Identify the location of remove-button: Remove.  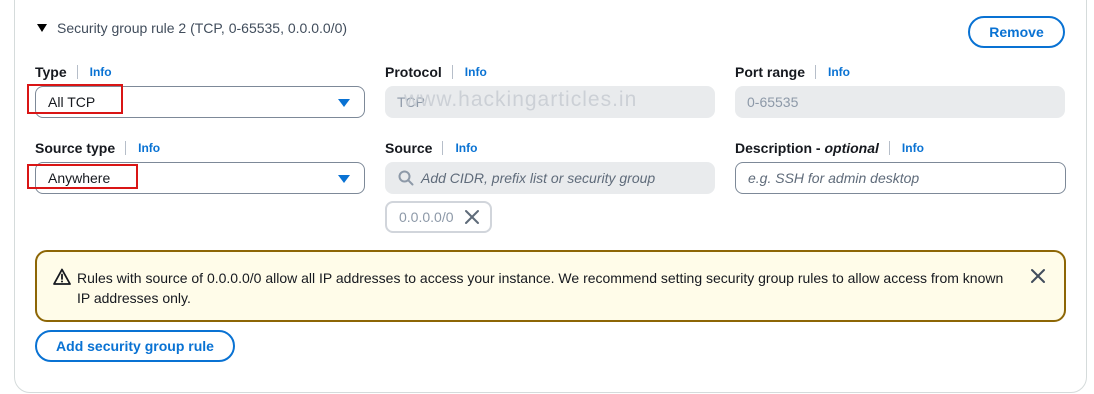
(1016, 32).